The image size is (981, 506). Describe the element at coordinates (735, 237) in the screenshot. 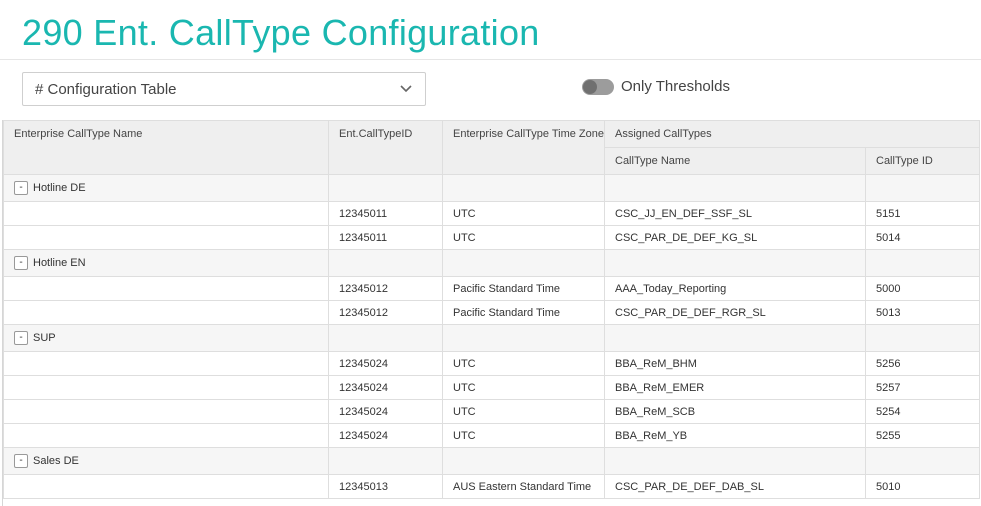

I see `cell-calltype-name: CSC_PAR_DE_DEF_KG_SL` at that location.